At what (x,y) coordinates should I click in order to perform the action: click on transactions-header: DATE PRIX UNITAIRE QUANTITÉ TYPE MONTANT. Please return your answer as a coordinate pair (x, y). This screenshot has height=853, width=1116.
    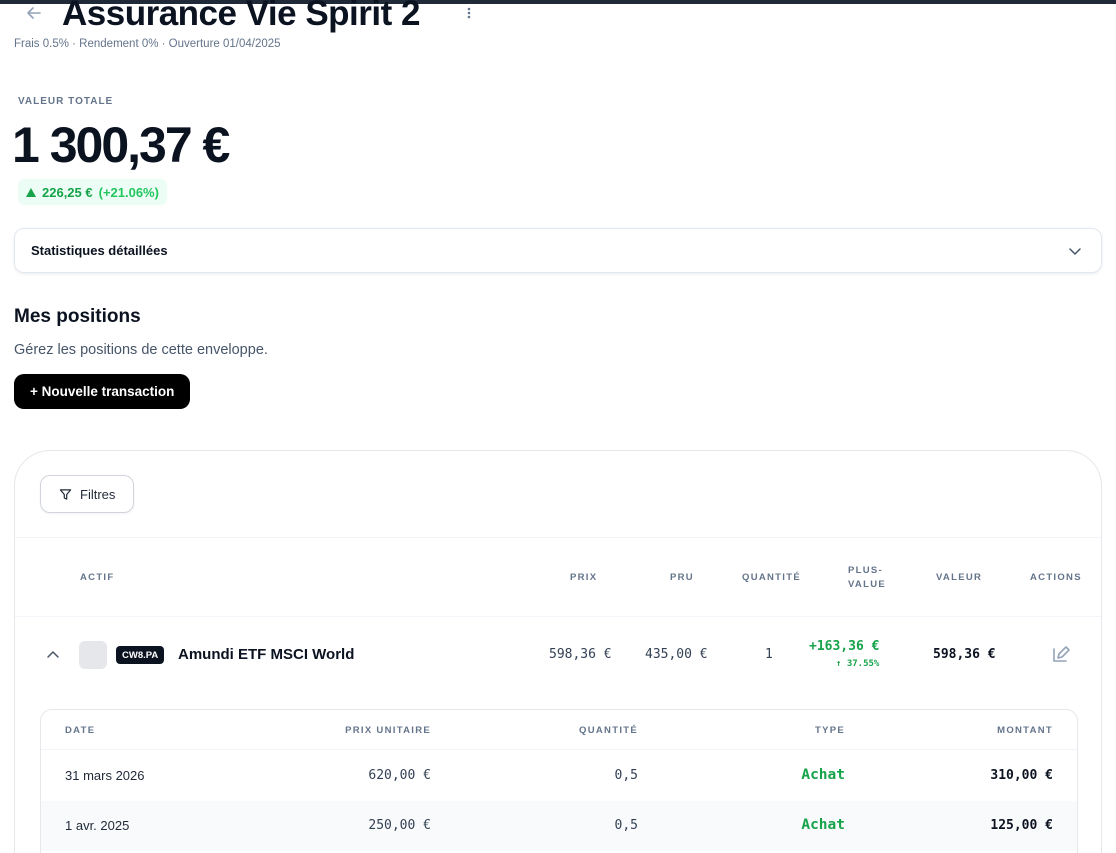
    Looking at the image, I should click on (559, 730).